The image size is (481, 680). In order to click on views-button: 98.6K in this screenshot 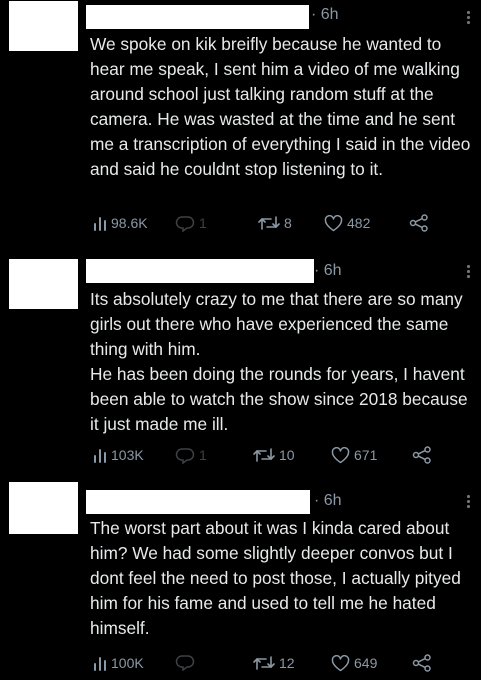, I will do `click(120, 223)`.